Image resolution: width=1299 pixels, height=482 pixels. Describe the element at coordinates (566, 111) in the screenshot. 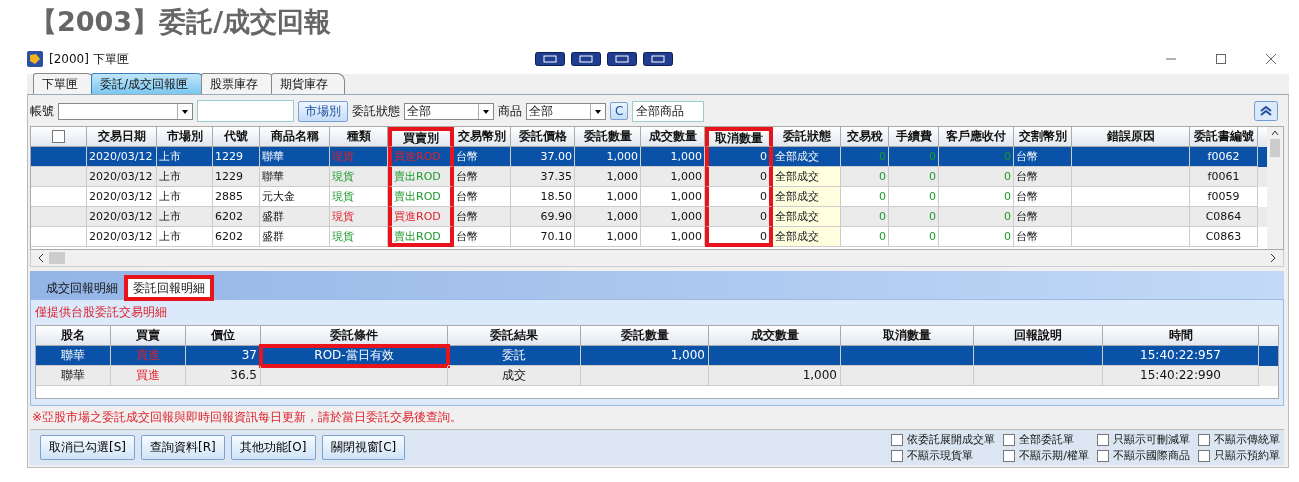

I see `product-dropdown: 全部` at that location.